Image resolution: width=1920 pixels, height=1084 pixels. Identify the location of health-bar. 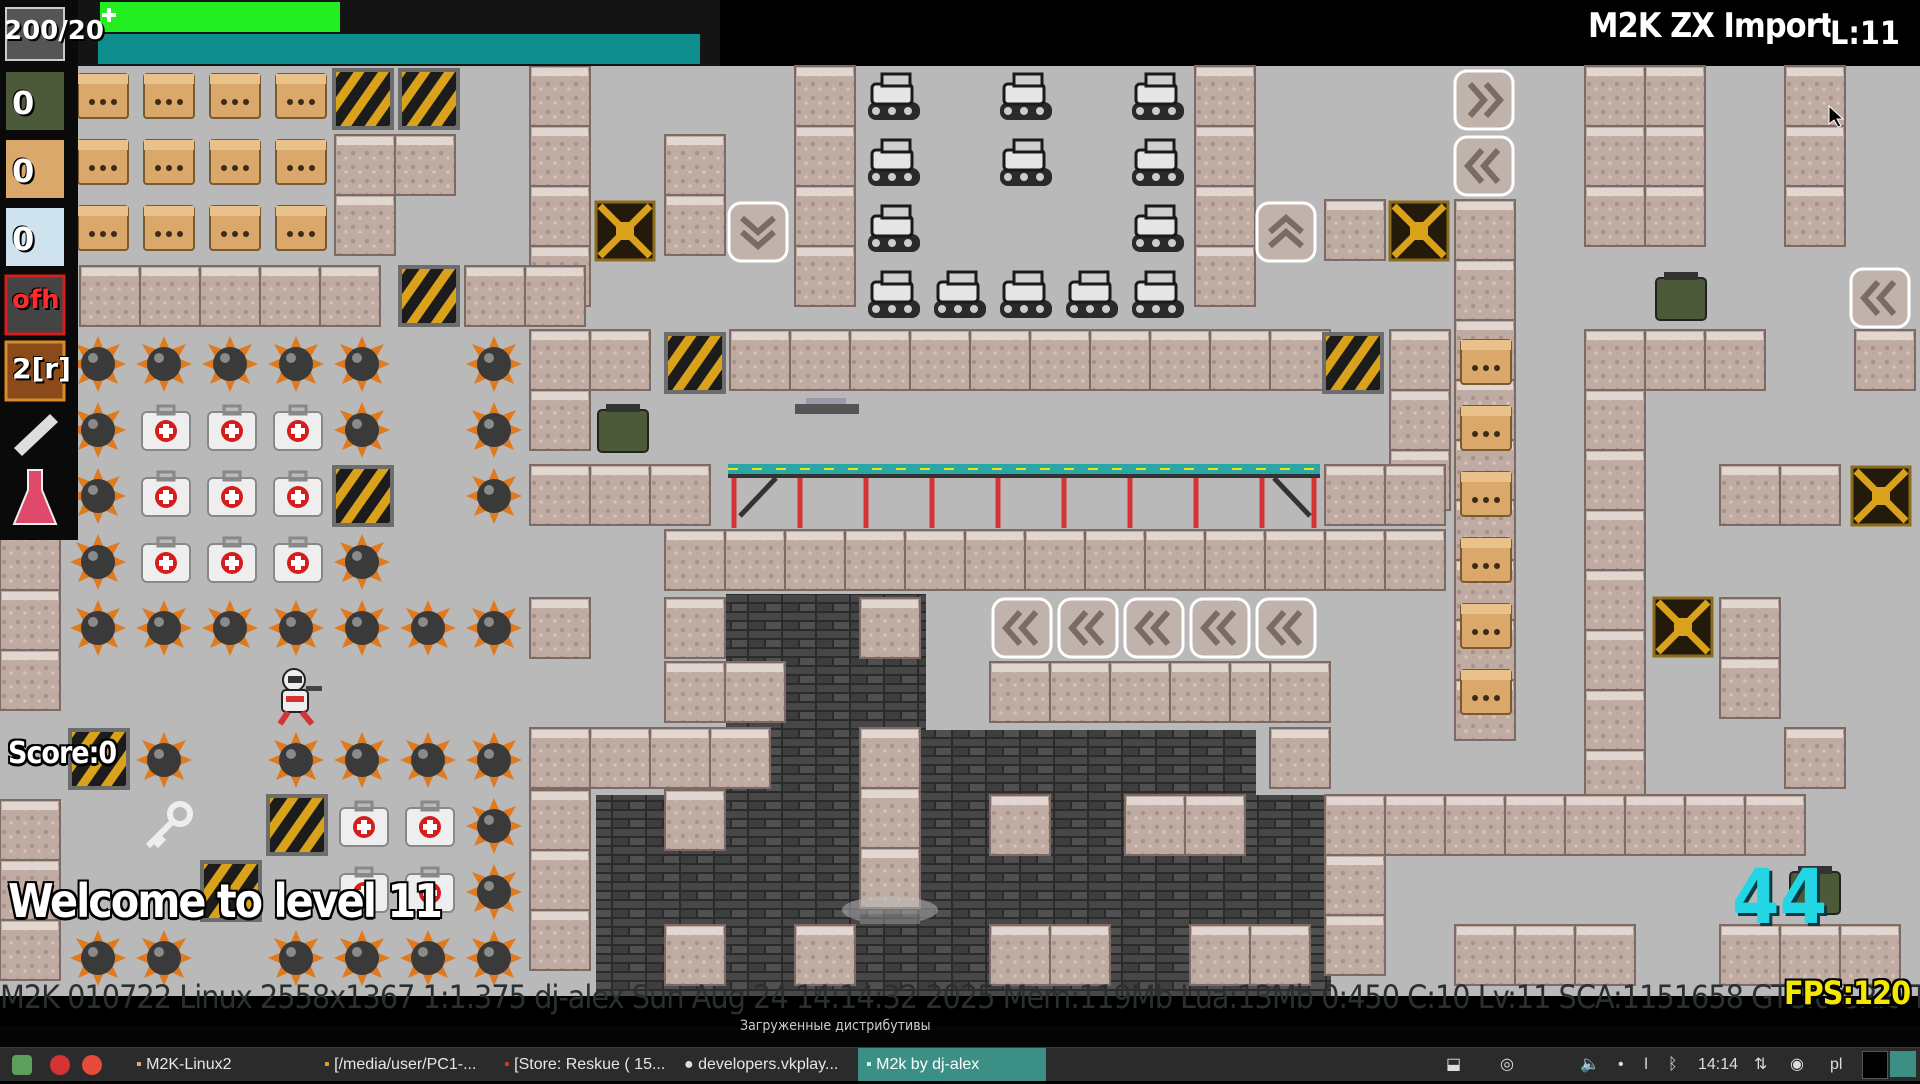
(220, 17).